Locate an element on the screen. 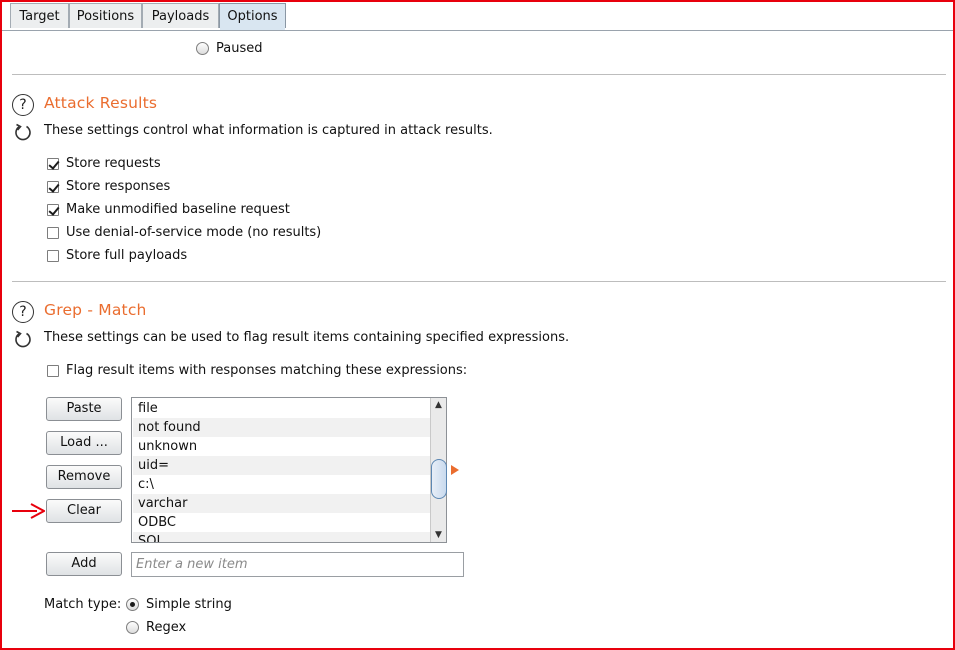 The image size is (955, 650). paste-button: Paste is located at coordinates (84, 409).